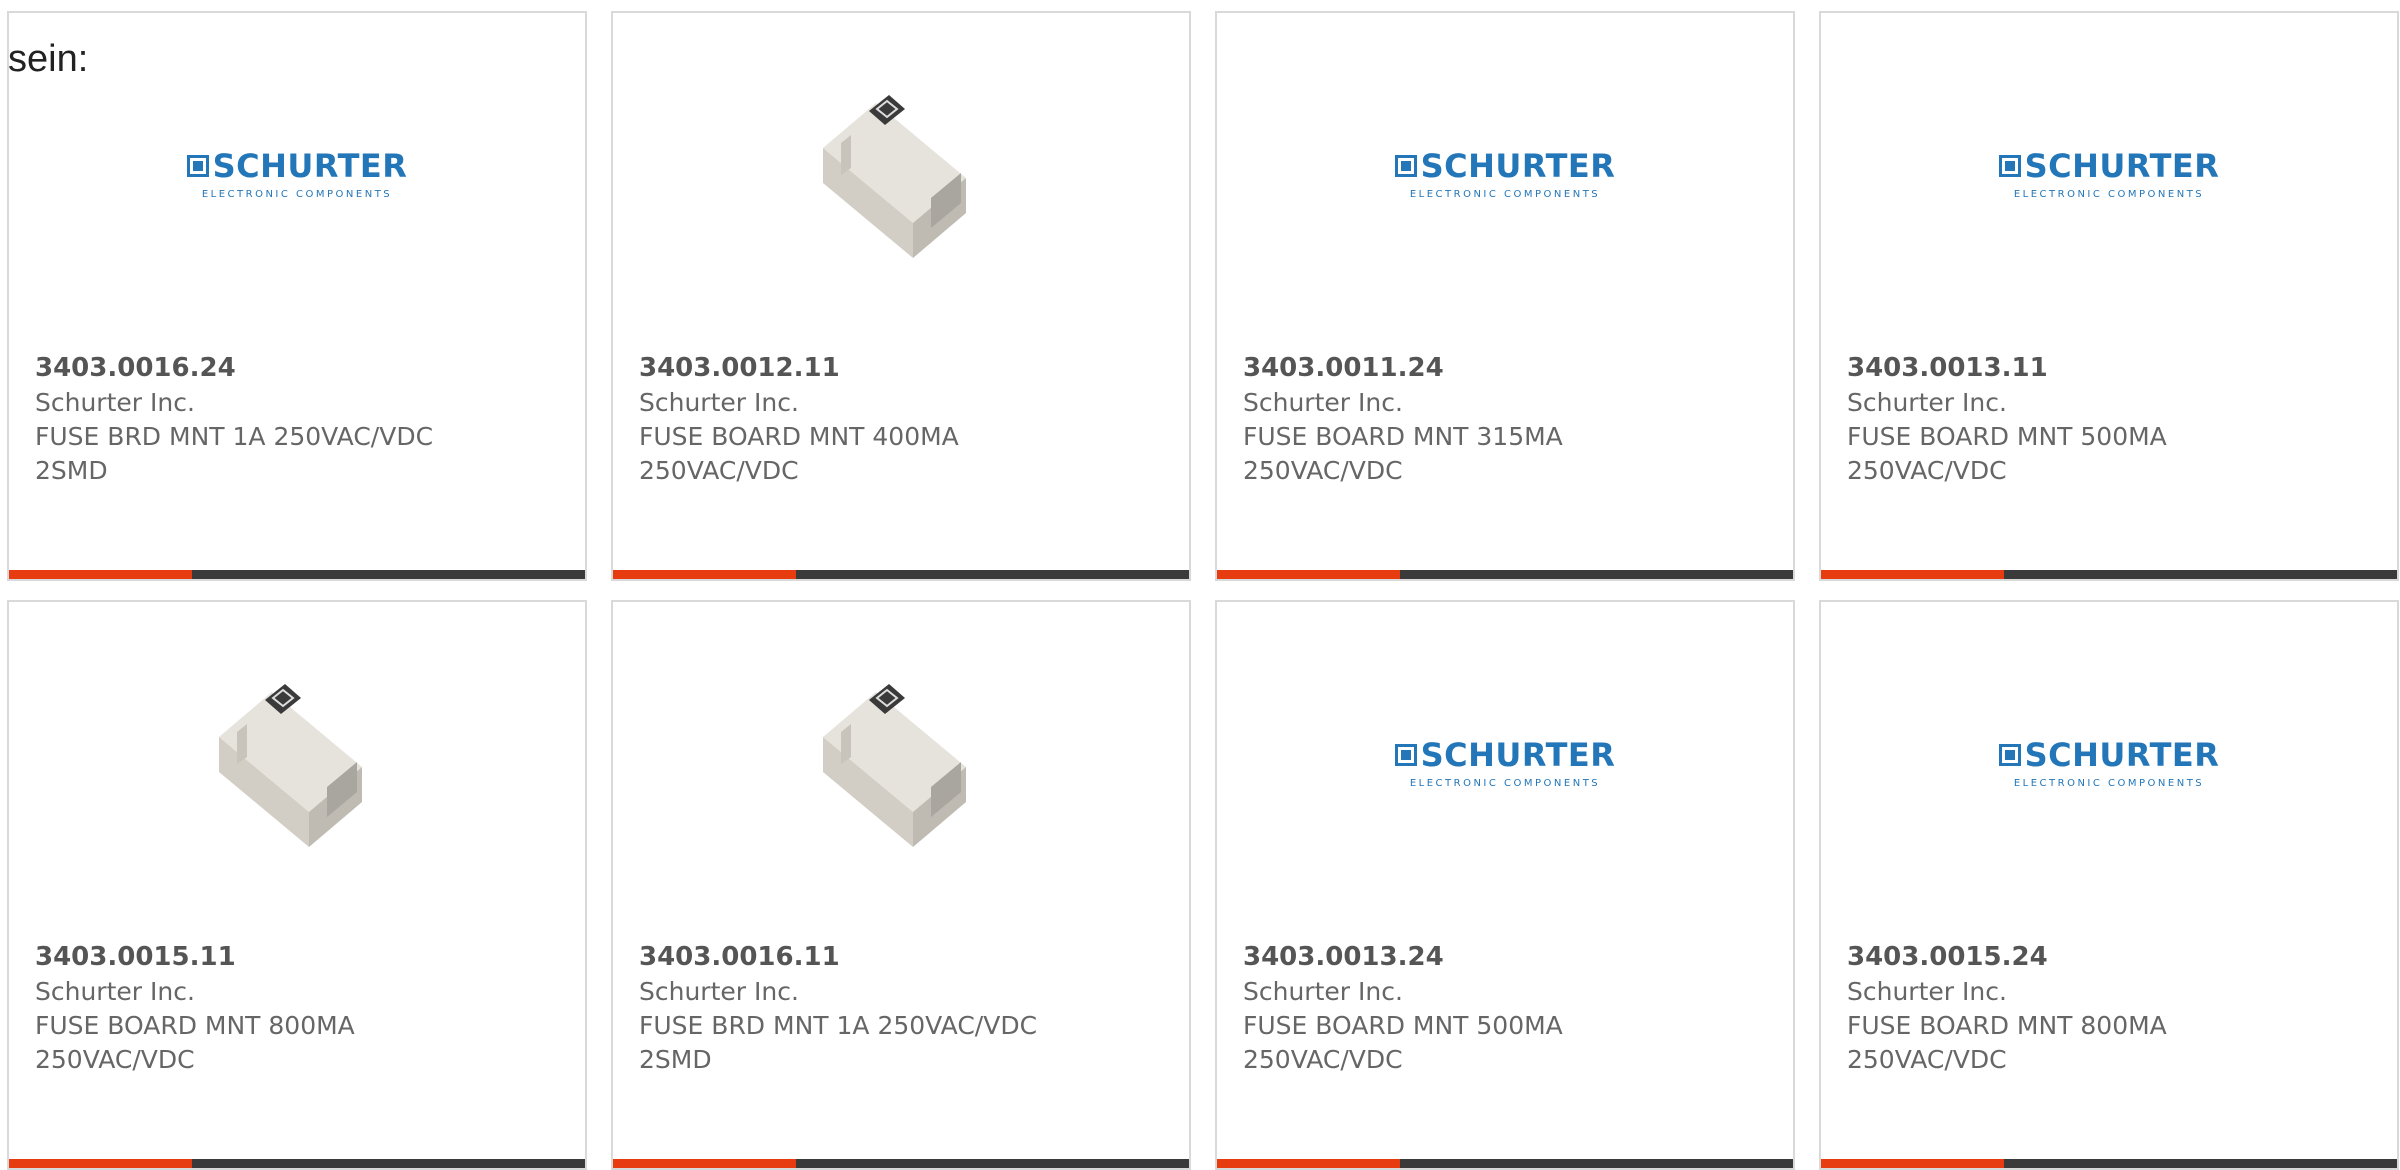 Image resolution: width=2400 pixels, height=1170 pixels. What do you see at coordinates (1403, 453) in the screenshot?
I see `description: FUSE BOARD MNT 315MA 250VAC/VDC` at bounding box center [1403, 453].